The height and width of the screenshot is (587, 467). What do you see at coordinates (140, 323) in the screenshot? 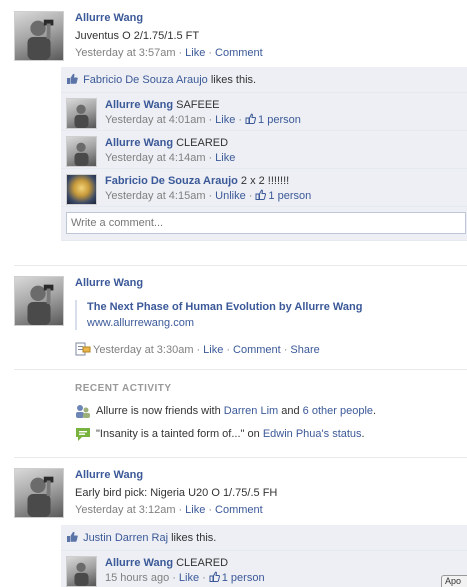
I see `shared-link-url: www.allurrewang.com` at bounding box center [140, 323].